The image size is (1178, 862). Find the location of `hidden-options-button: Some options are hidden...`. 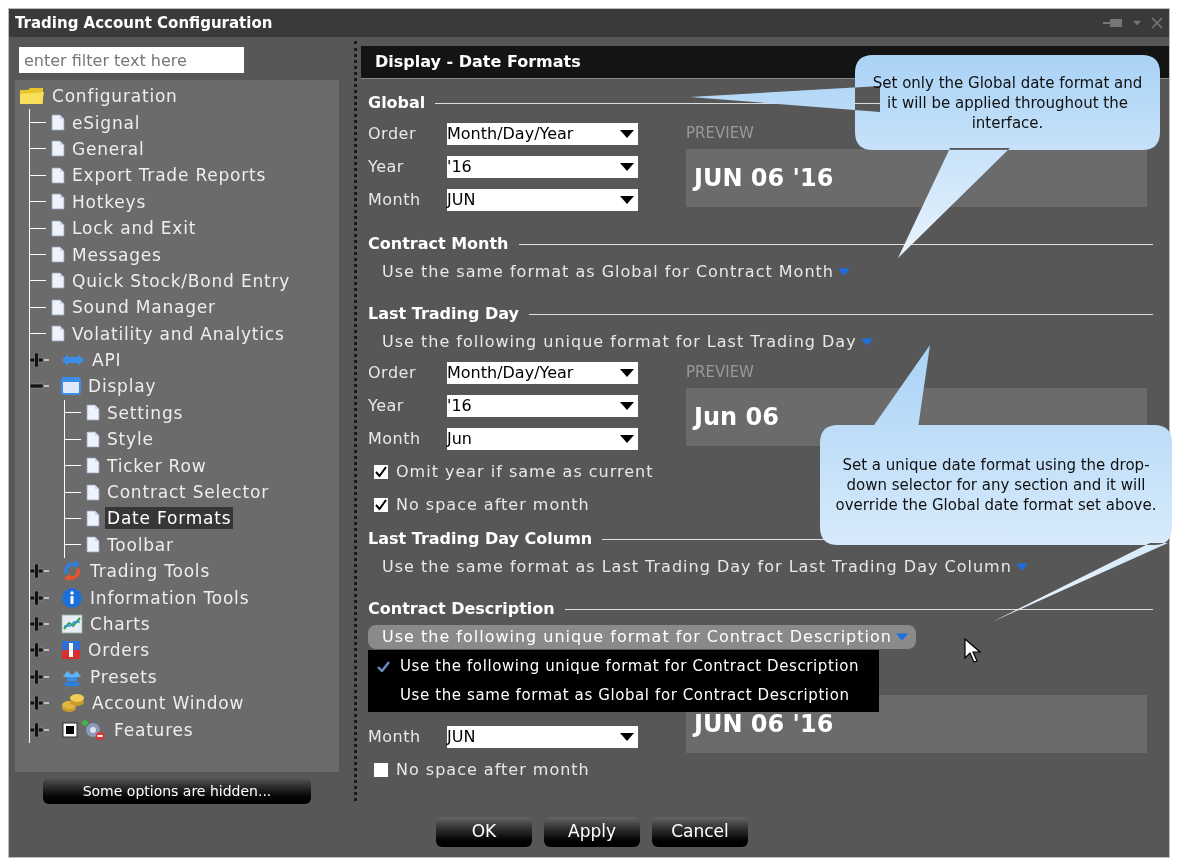

hidden-options-button: Some options are hidden... is located at coordinates (177, 791).